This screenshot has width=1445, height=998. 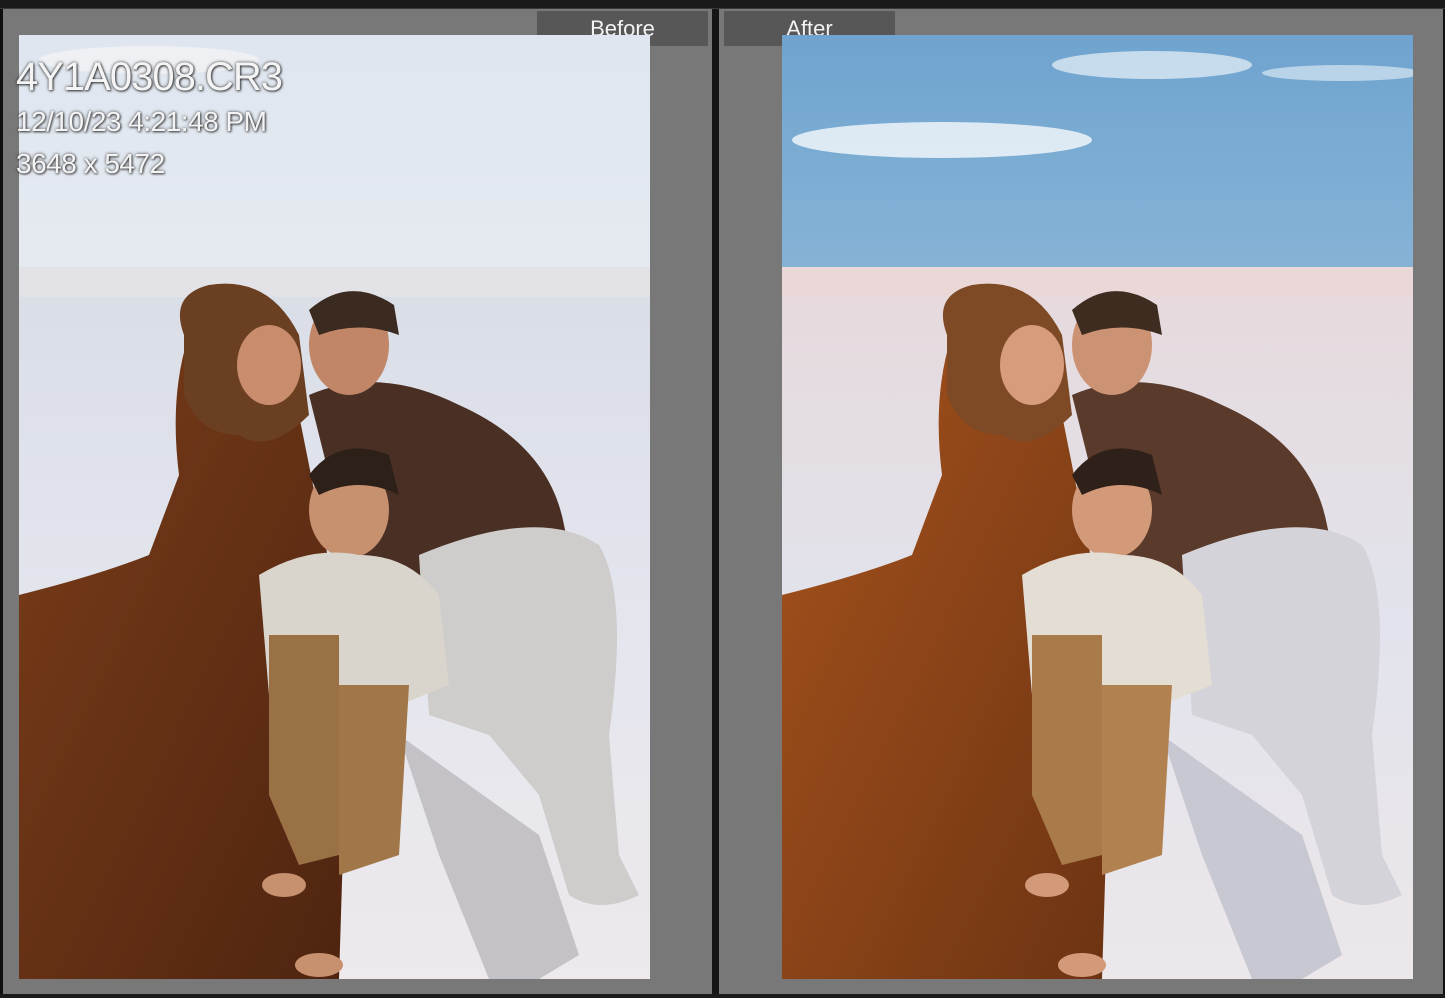 I want to click on bottom-edge, so click(x=722, y=996).